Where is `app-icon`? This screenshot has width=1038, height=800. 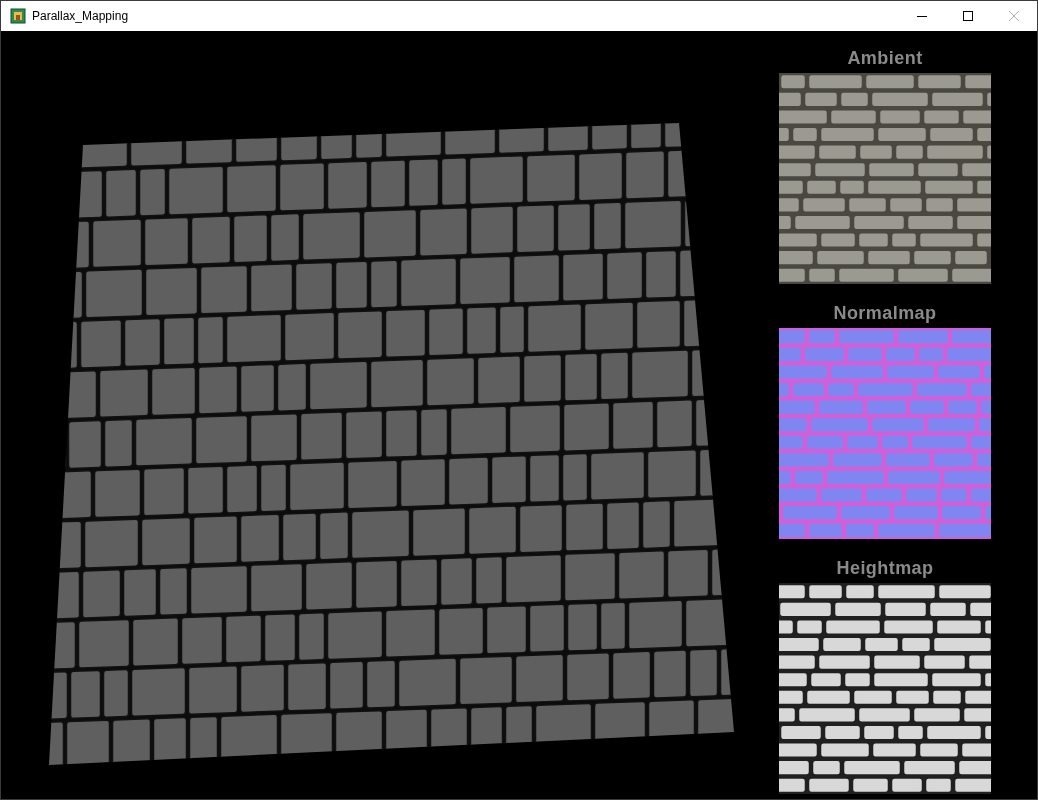
app-icon is located at coordinates (18, 16).